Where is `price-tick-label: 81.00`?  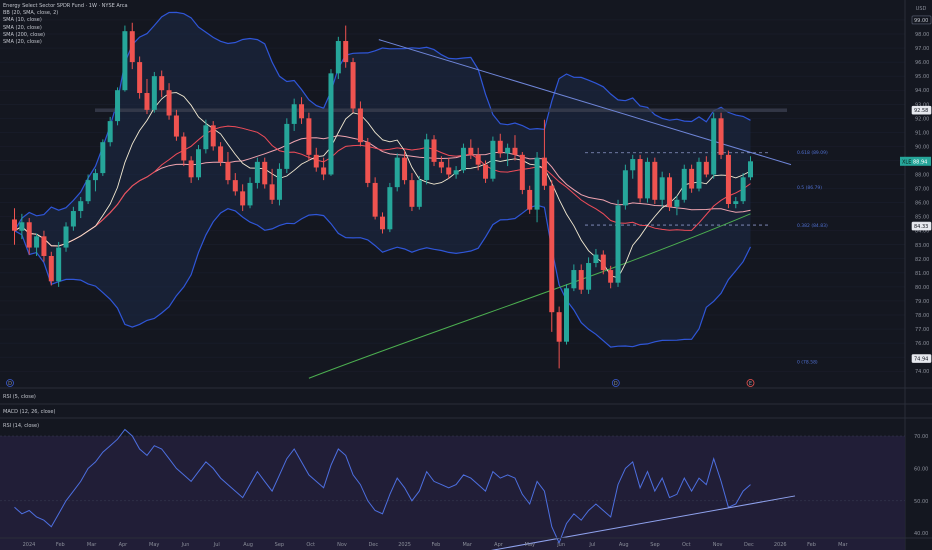
price-tick-label: 81.00 is located at coordinates (922, 274).